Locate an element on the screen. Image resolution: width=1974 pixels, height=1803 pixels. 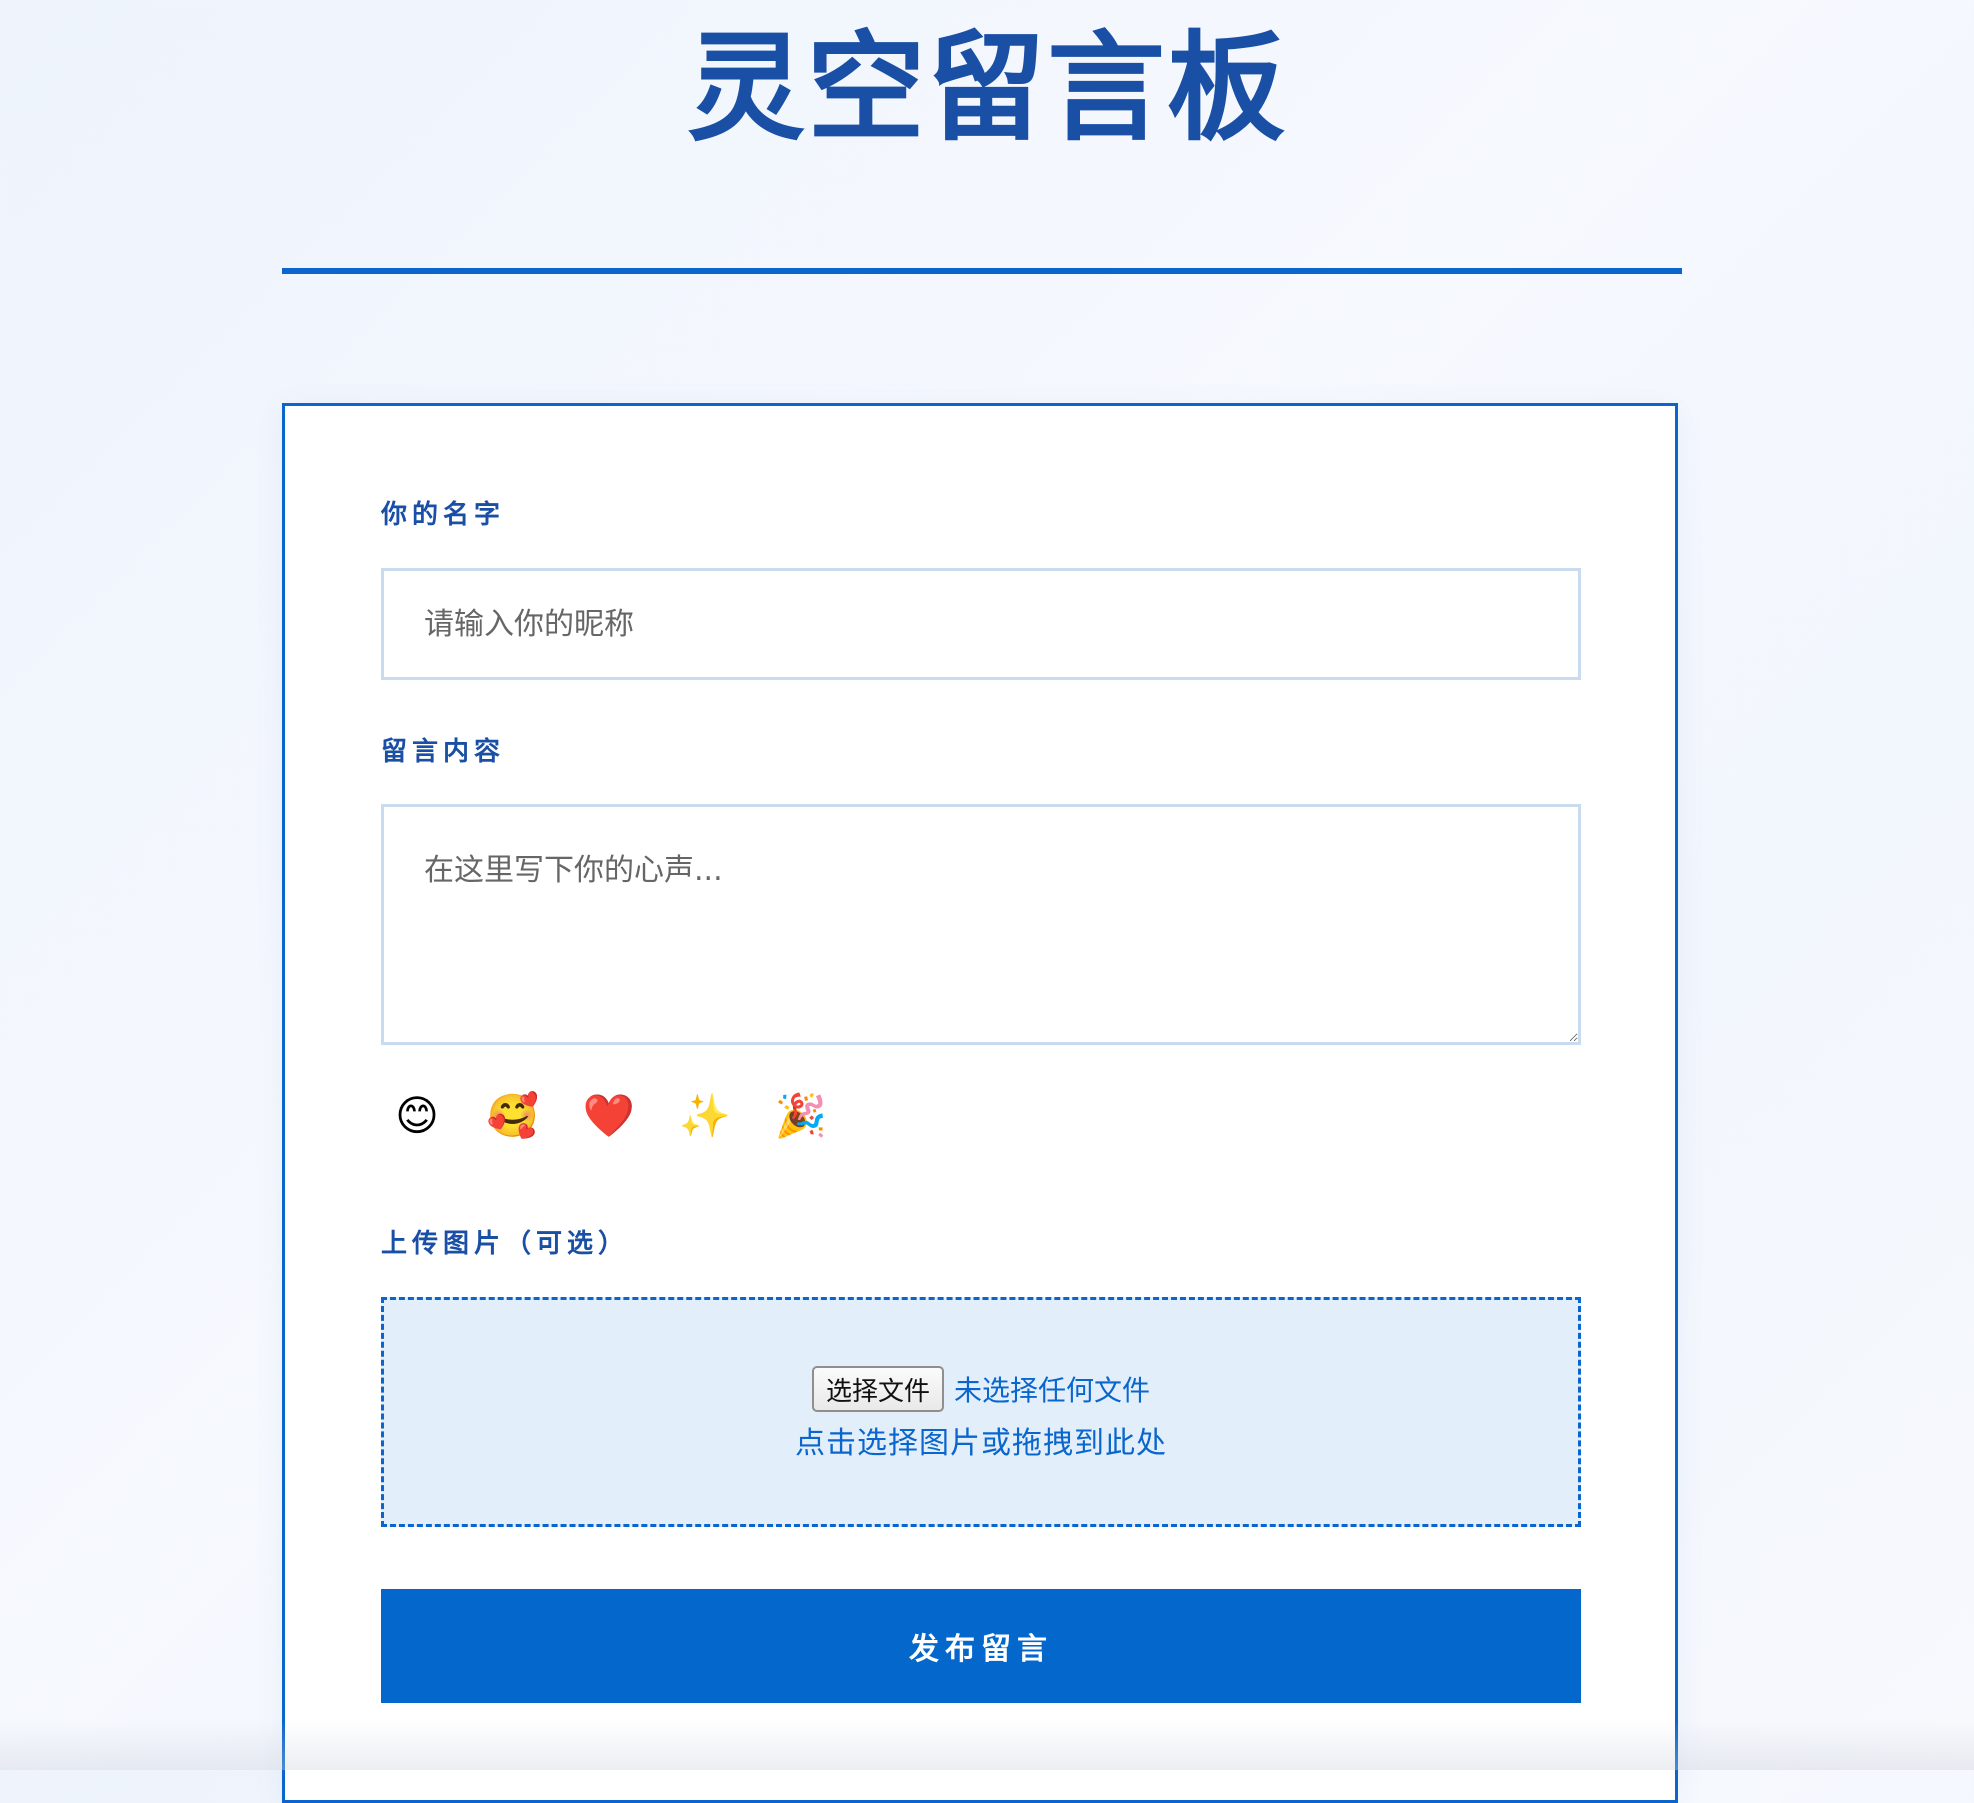
file-picker: 选择文件 未选择任何文件 is located at coordinates (981, 1389).